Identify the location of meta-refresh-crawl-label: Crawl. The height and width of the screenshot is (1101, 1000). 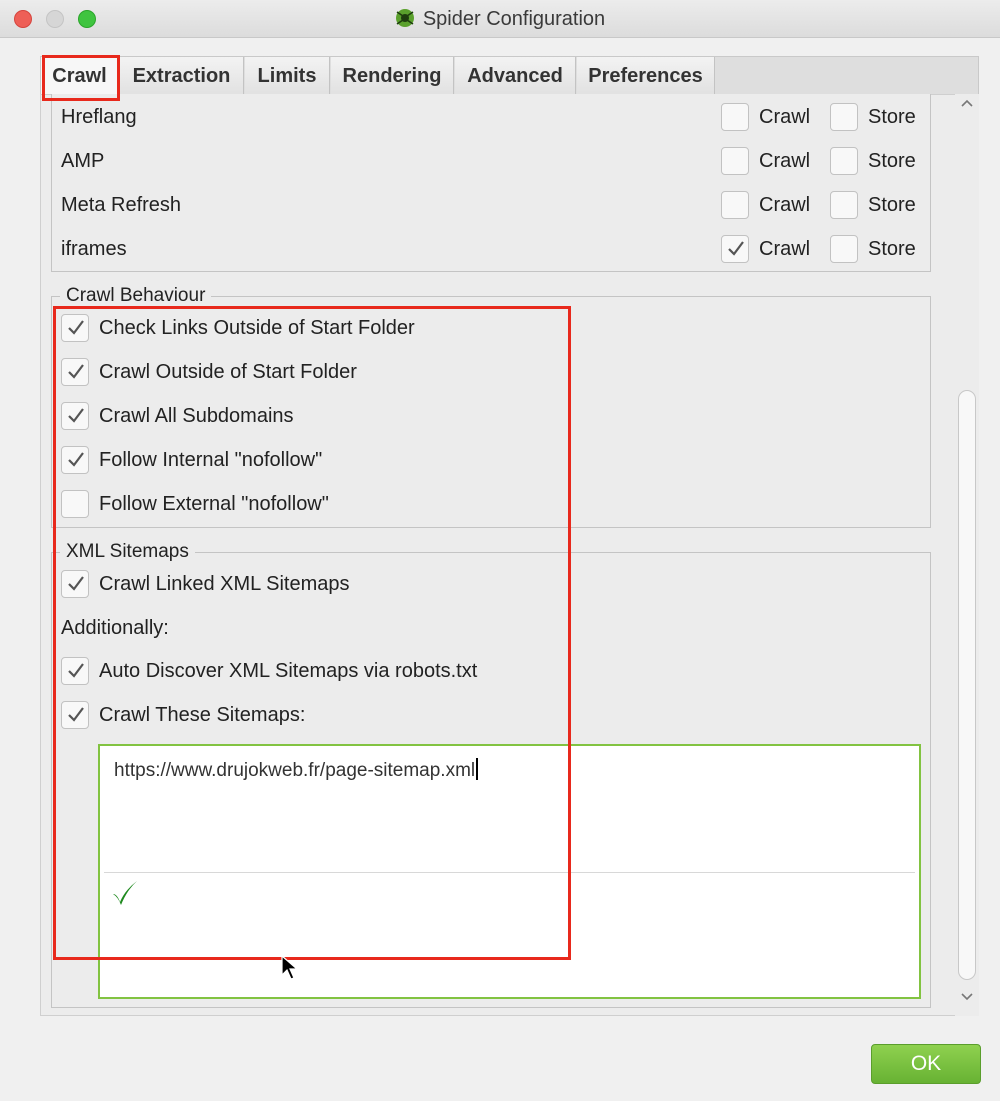
(785, 205).